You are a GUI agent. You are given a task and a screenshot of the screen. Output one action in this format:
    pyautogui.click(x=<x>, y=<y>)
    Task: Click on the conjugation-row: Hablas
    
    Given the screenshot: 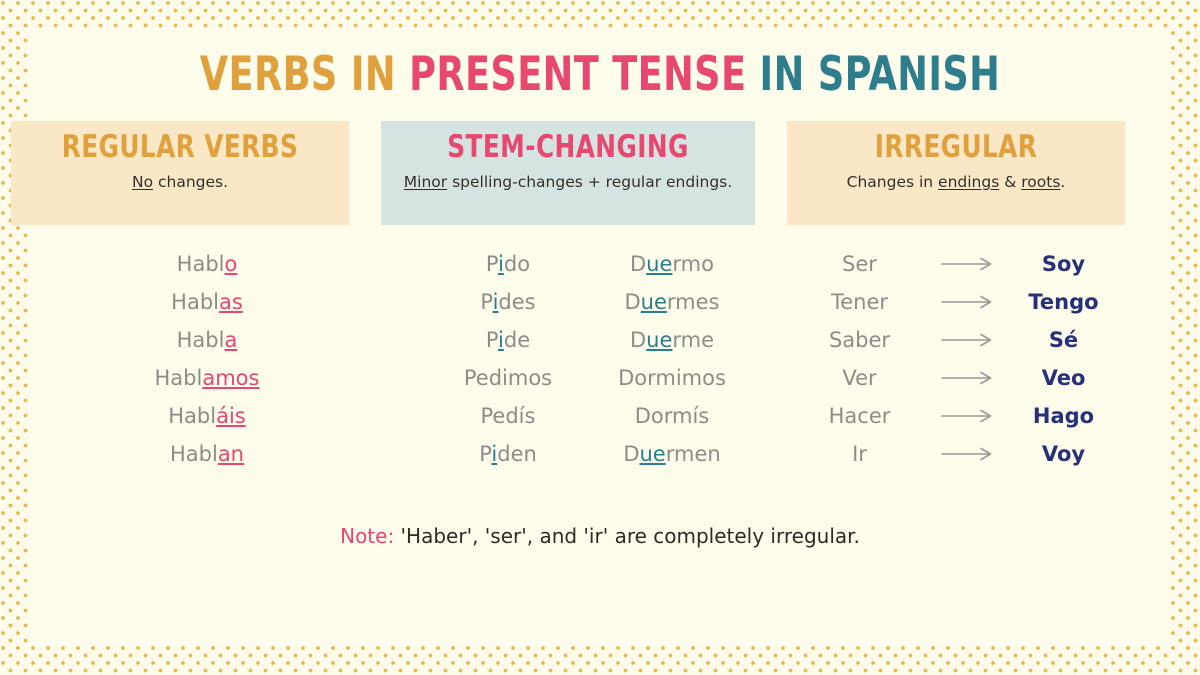 What is the action you would take?
    pyautogui.click(x=207, y=302)
    